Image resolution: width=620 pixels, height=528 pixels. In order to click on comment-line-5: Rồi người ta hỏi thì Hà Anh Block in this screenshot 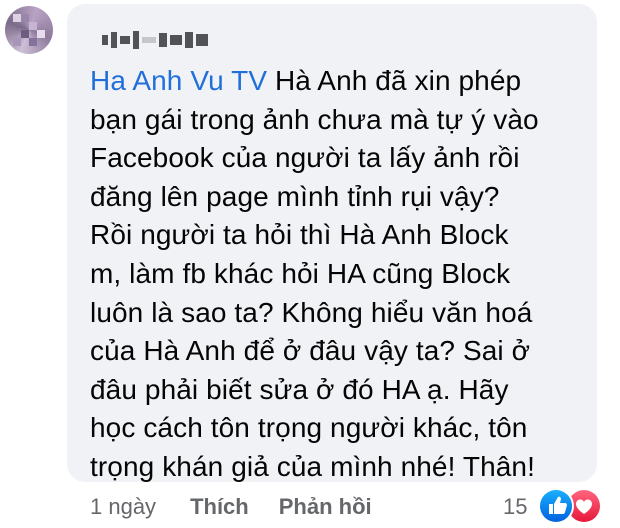, I will do `click(299, 235)`.